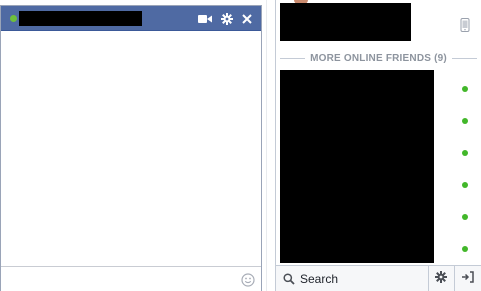 This screenshot has width=481, height=291. Describe the element at coordinates (205, 19) in the screenshot. I see `video-call-icon` at that location.